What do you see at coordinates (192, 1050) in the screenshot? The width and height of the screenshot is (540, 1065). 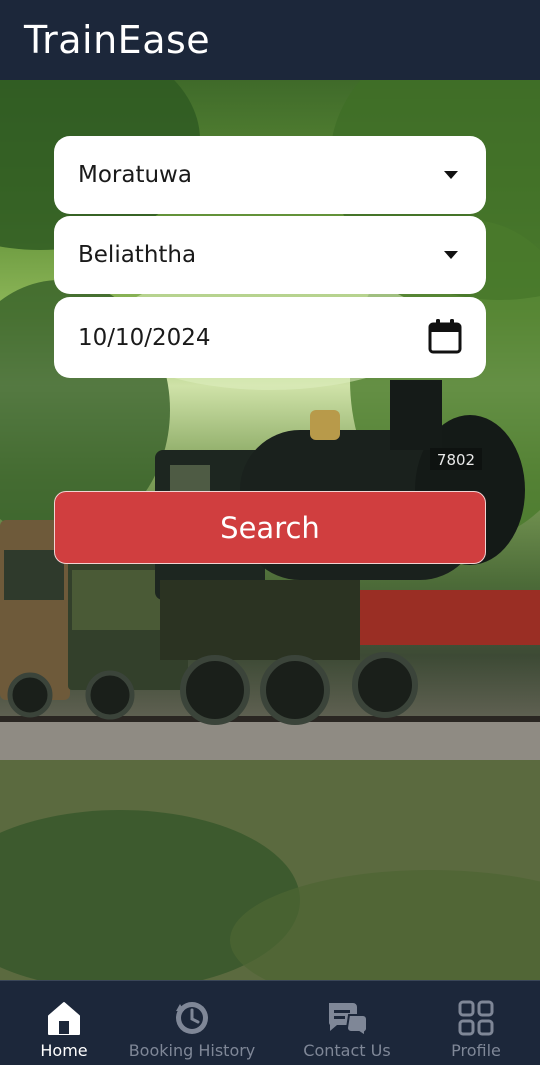 I see `nav-label-booking-history: Booking History` at bounding box center [192, 1050].